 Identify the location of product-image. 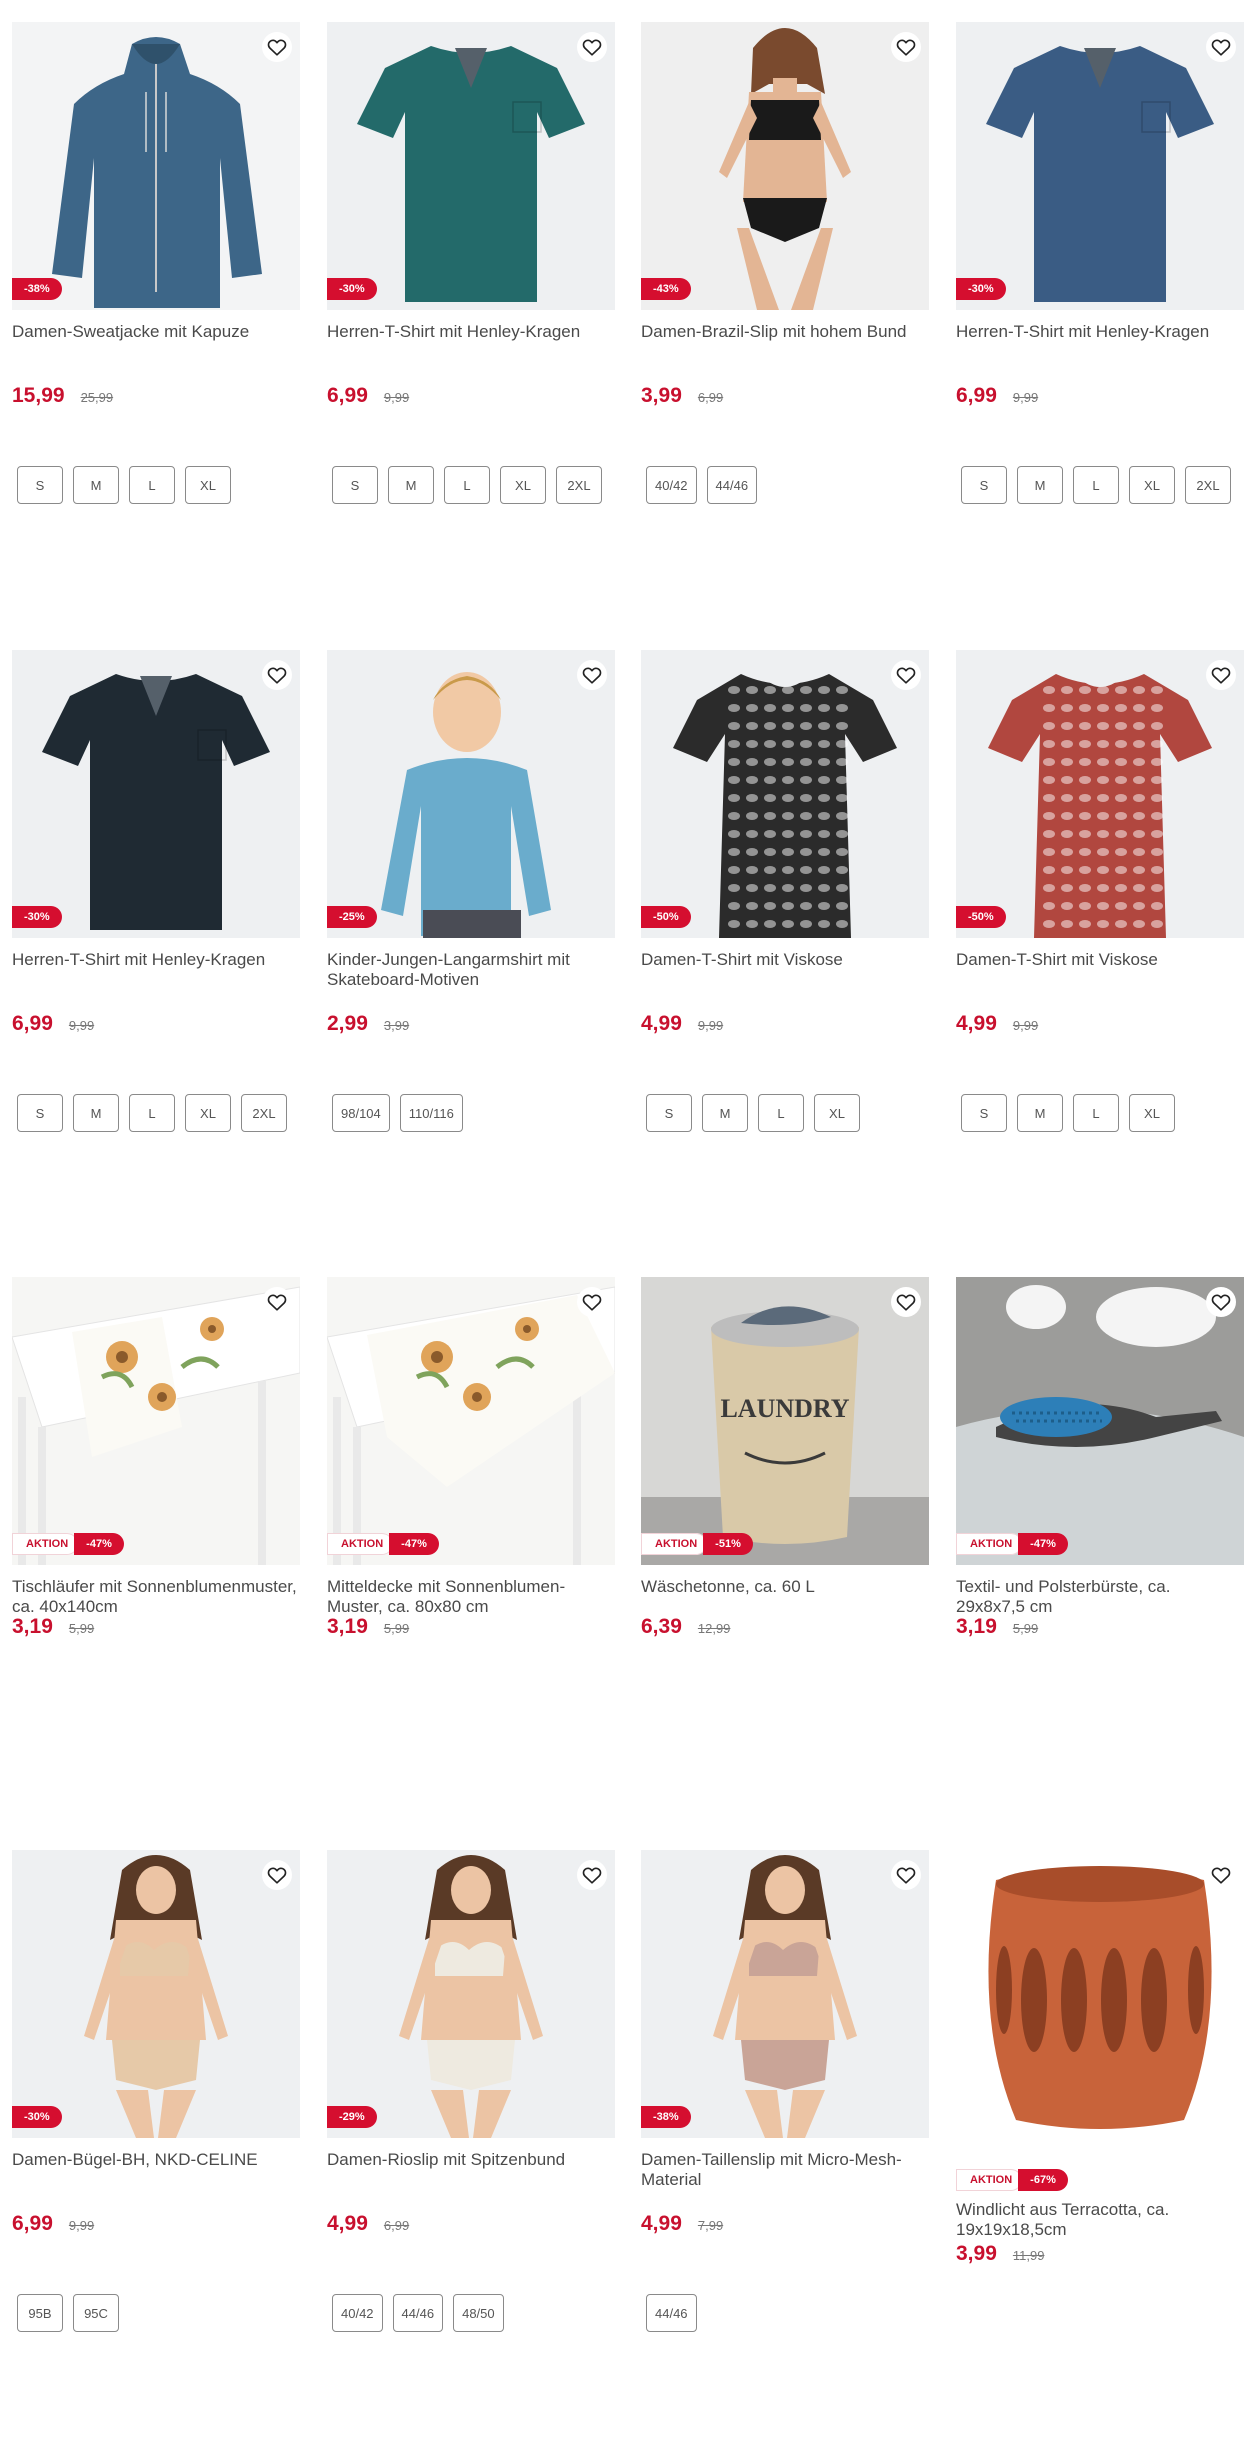
(1100, 1994).